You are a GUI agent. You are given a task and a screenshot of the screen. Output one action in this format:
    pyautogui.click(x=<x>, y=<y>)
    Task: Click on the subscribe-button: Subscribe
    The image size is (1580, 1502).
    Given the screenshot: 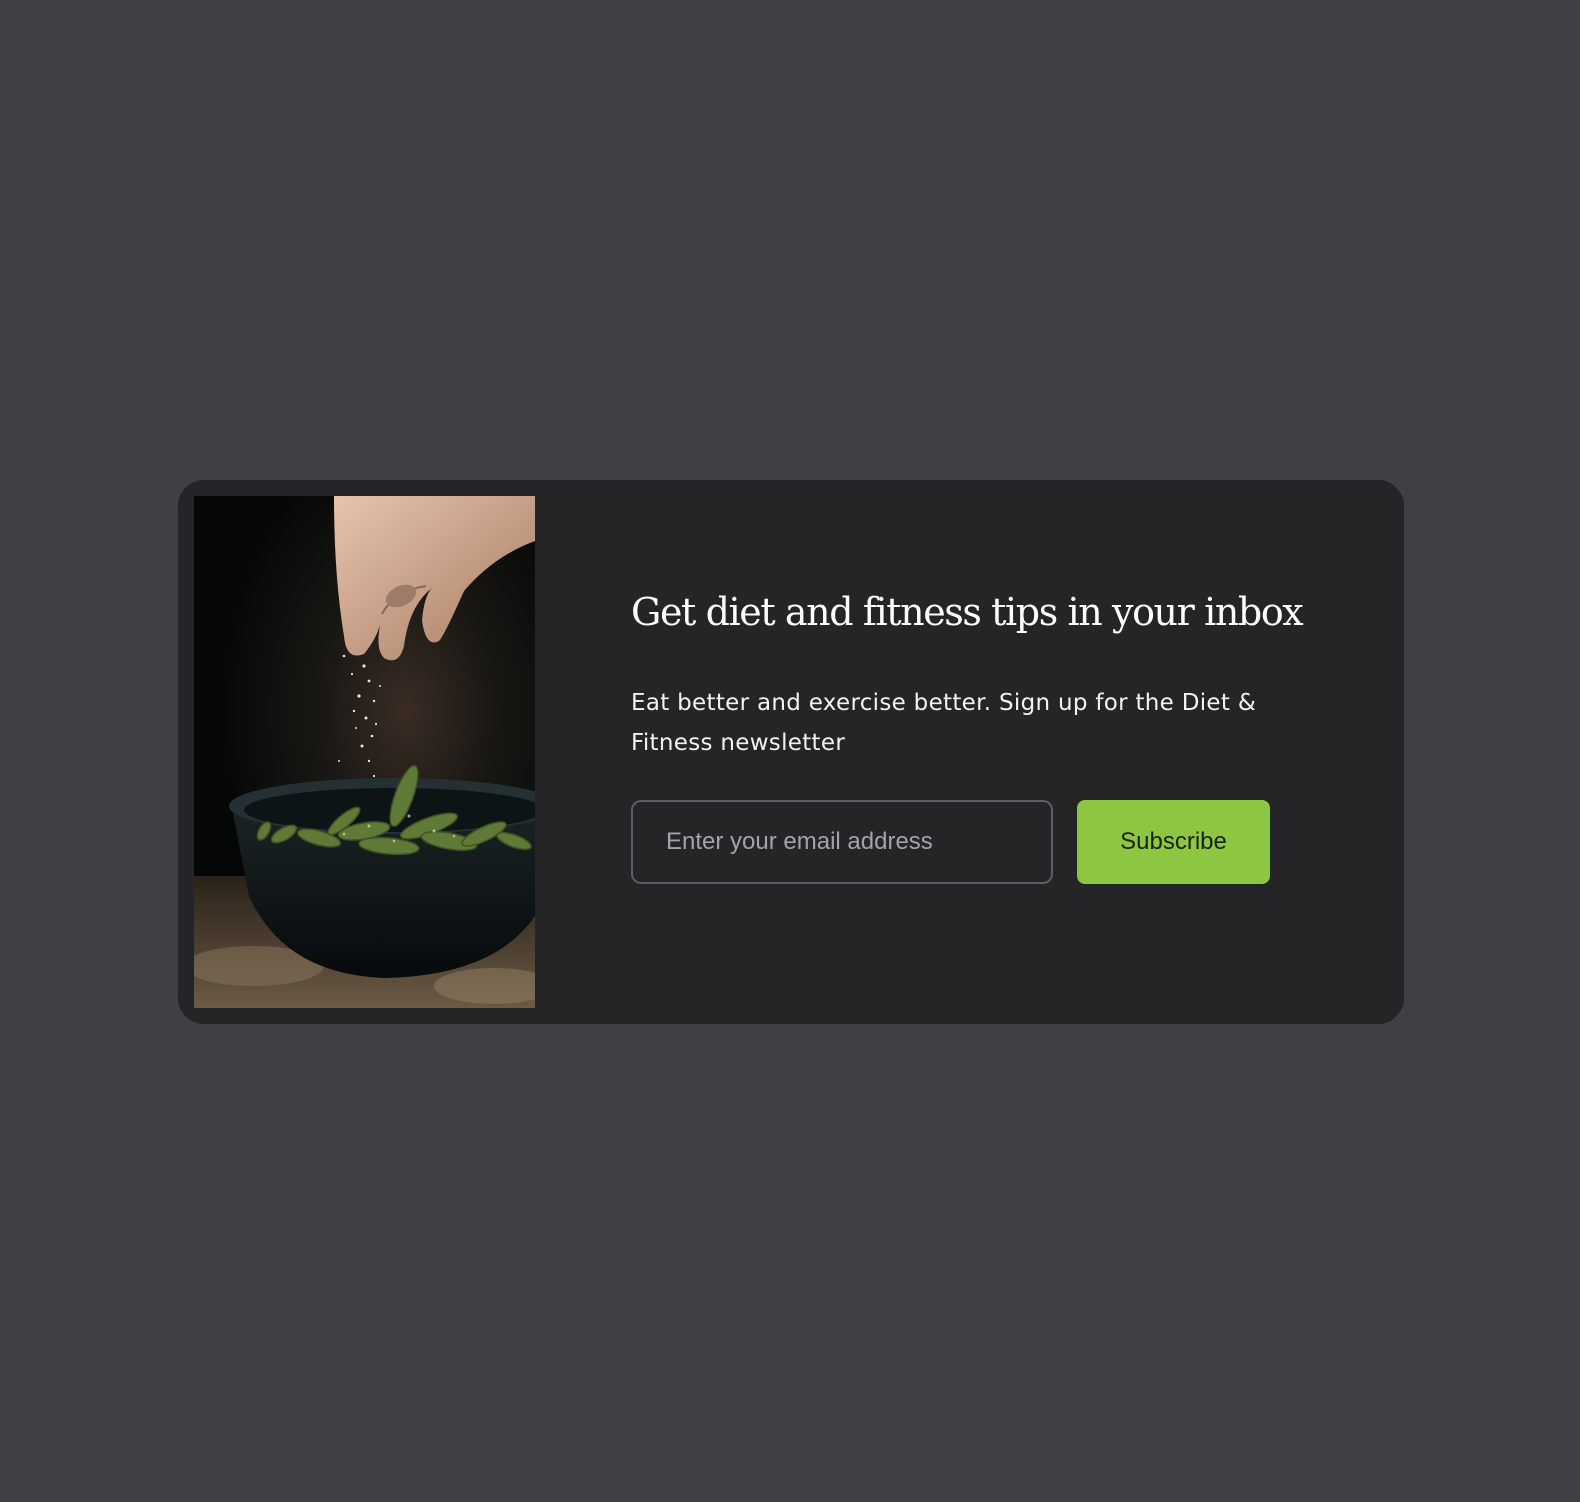 What is the action you would take?
    pyautogui.click(x=1173, y=842)
    